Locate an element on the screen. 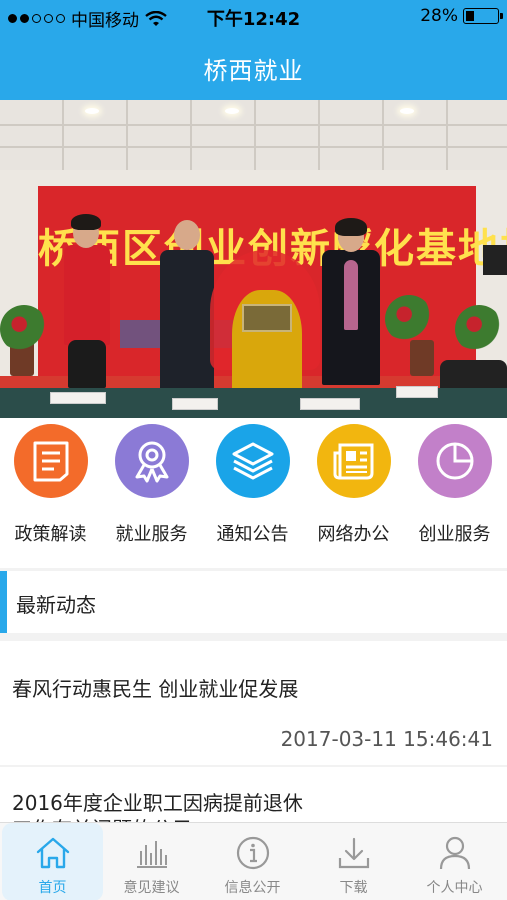 This screenshot has height=900, width=507. news-item: 2016年度企业职工因病提前退休 工作有关问题的公示 is located at coordinates (253, 797).